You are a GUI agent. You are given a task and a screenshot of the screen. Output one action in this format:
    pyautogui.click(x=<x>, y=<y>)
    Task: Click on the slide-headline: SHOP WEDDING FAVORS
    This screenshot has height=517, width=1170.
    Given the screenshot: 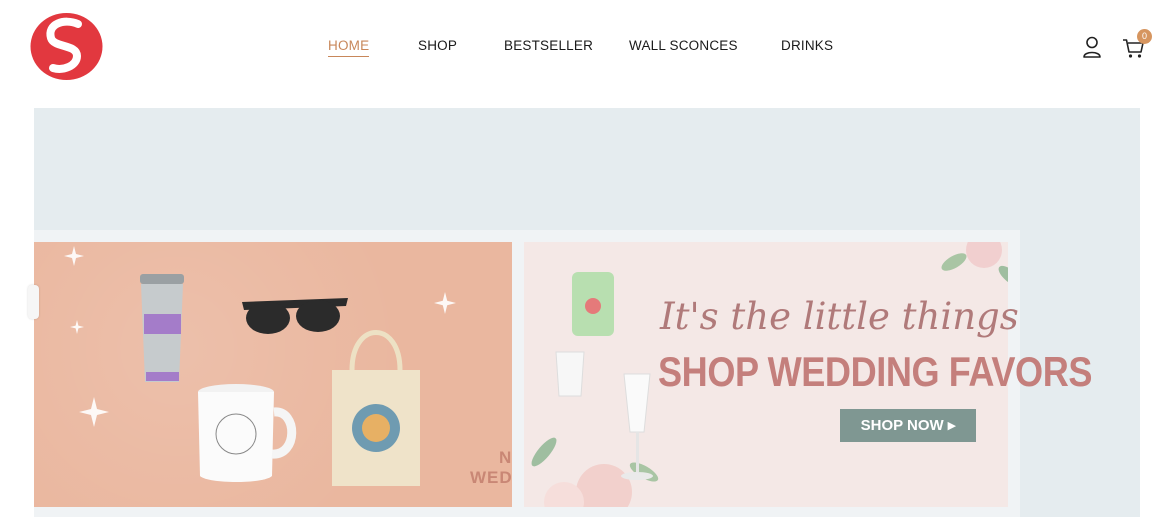 What is the action you would take?
    pyautogui.click(x=875, y=371)
    